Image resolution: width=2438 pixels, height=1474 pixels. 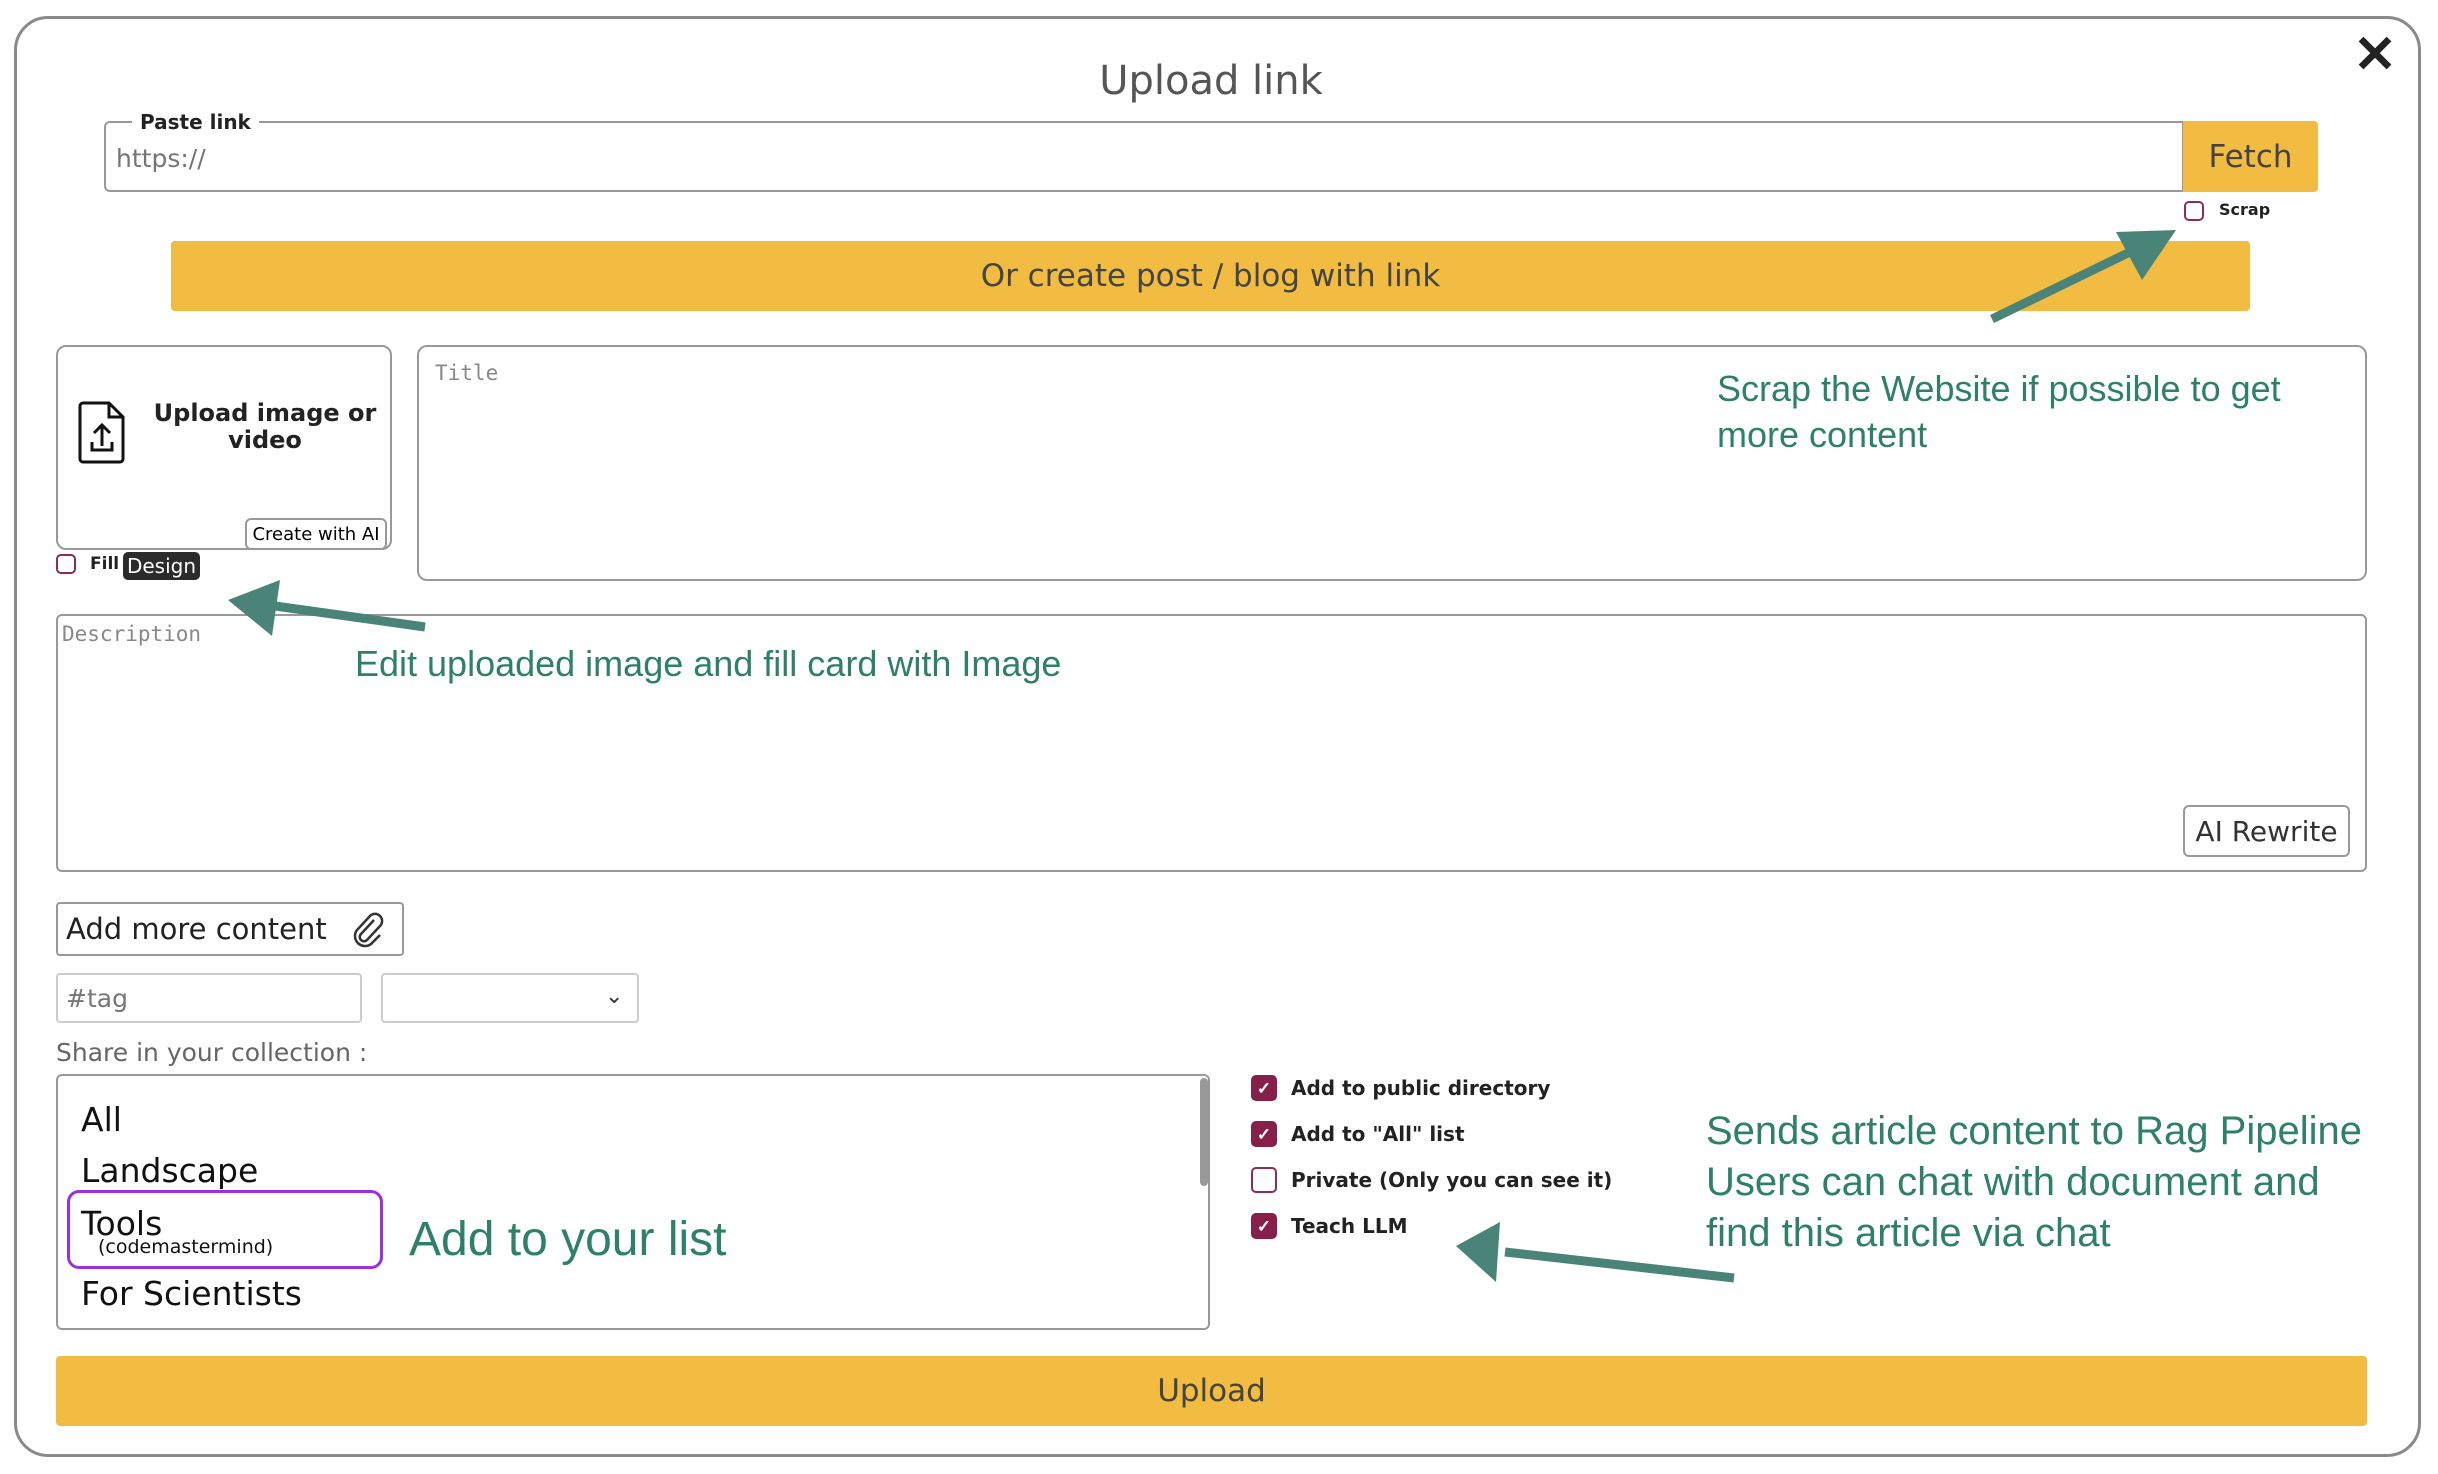 I want to click on collection-item-all: All, so click(x=101, y=1119).